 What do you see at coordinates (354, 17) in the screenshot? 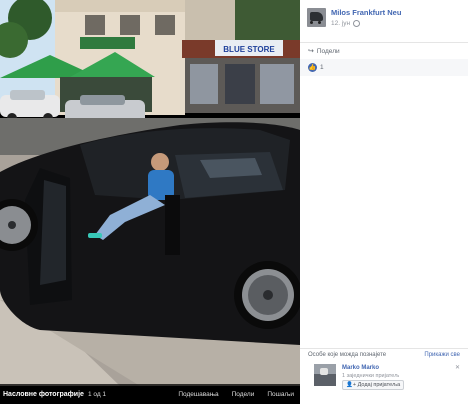
I see `post-author-header: Milos Frankfurt Neu 12. јун` at bounding box center [354, 17].